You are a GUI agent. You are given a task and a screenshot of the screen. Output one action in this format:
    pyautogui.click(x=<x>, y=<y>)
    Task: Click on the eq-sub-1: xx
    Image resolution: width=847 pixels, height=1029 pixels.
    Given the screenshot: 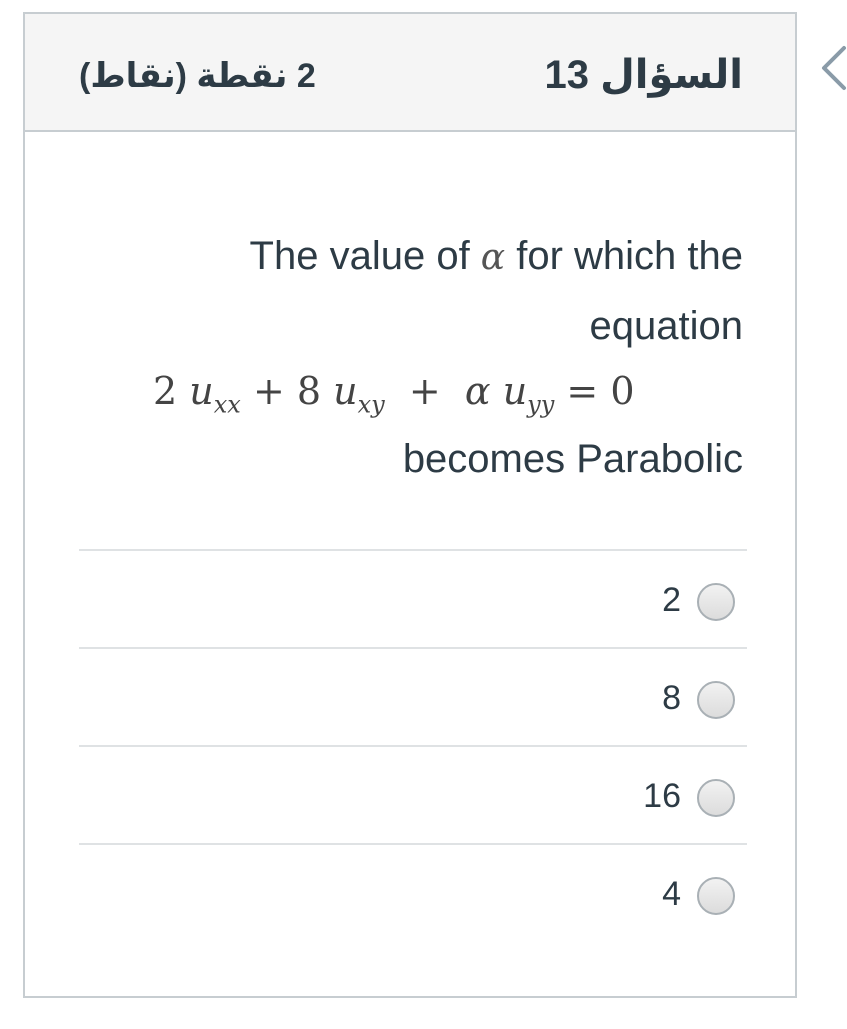 What is the action you would take?
    pyautogui.click(x=227, y=404)
    